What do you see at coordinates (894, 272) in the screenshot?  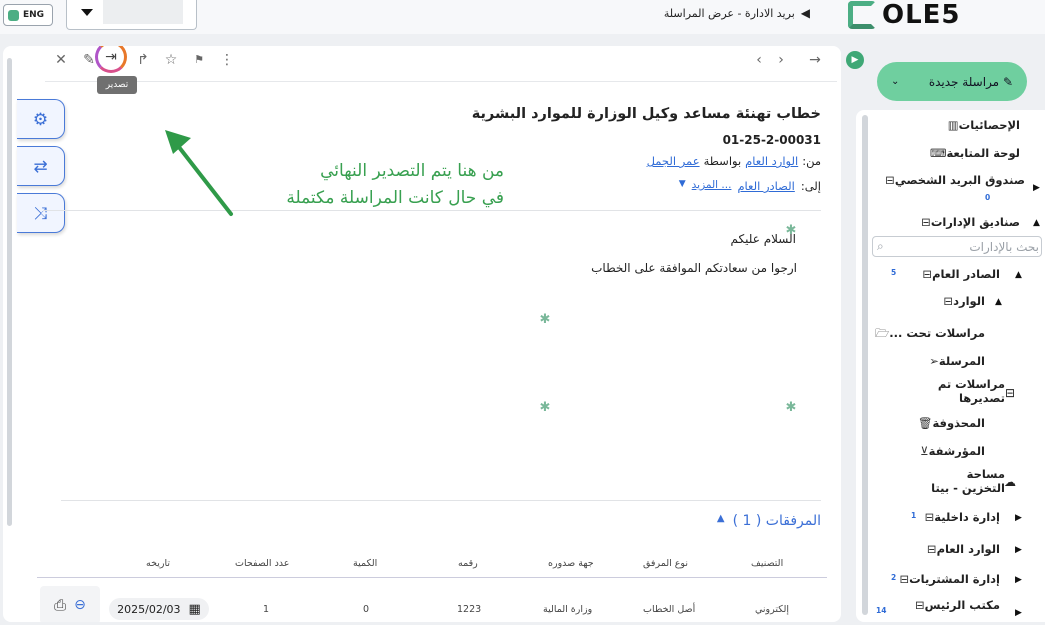 I see `count-badge: 5` at bounding box center [894, 272].